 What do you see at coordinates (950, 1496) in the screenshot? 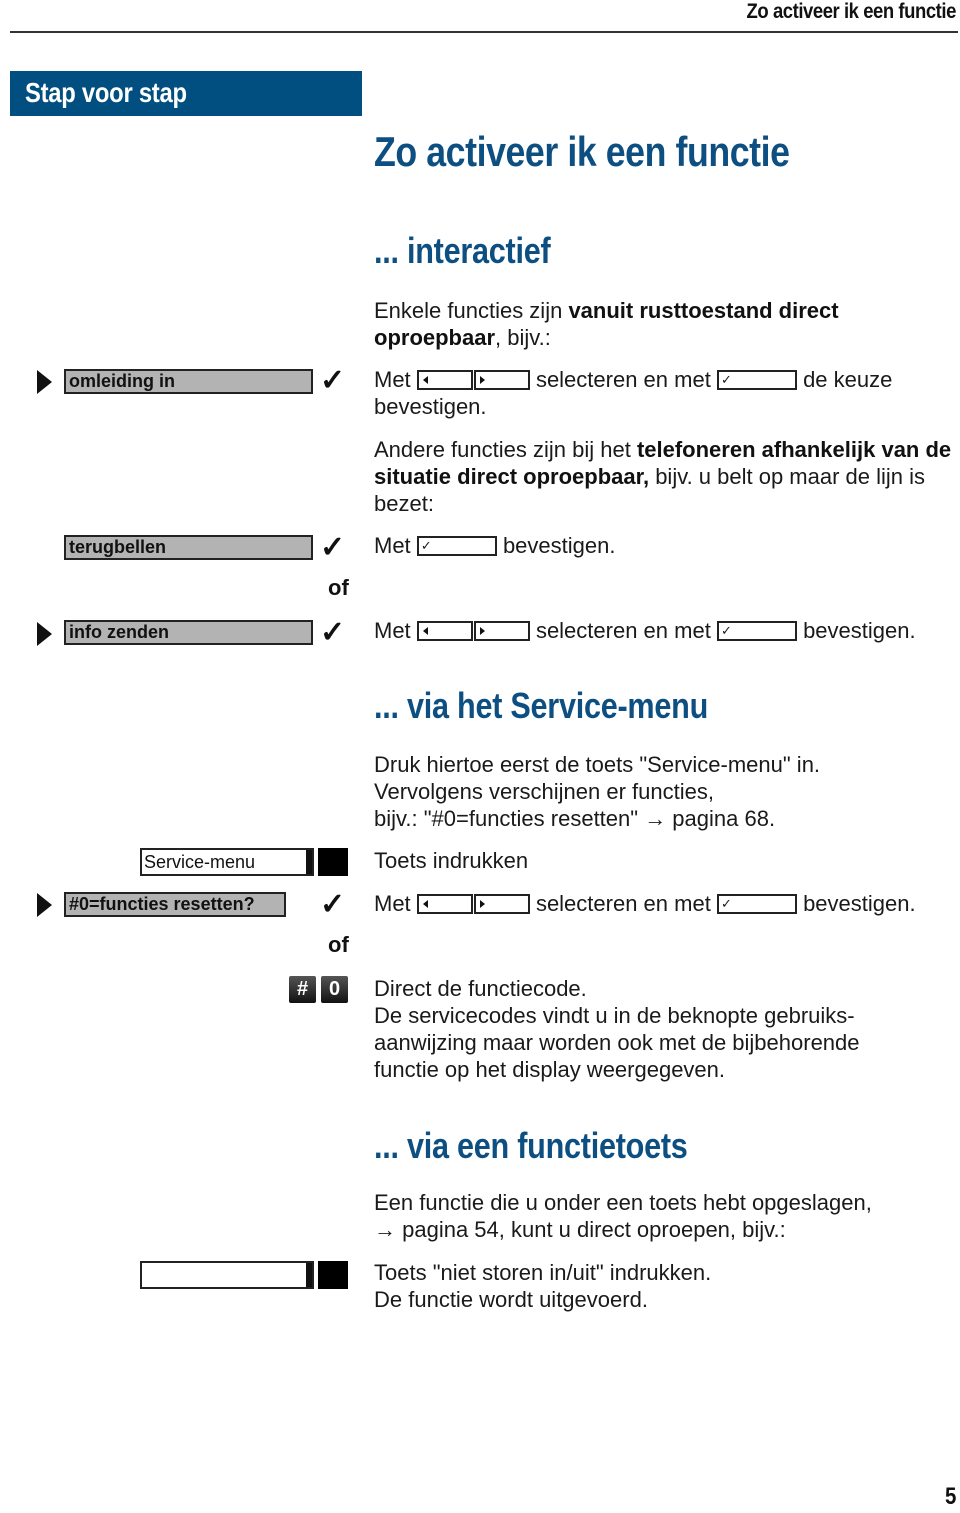
I see `page-number: 5` at bounding box center [950, 1496].